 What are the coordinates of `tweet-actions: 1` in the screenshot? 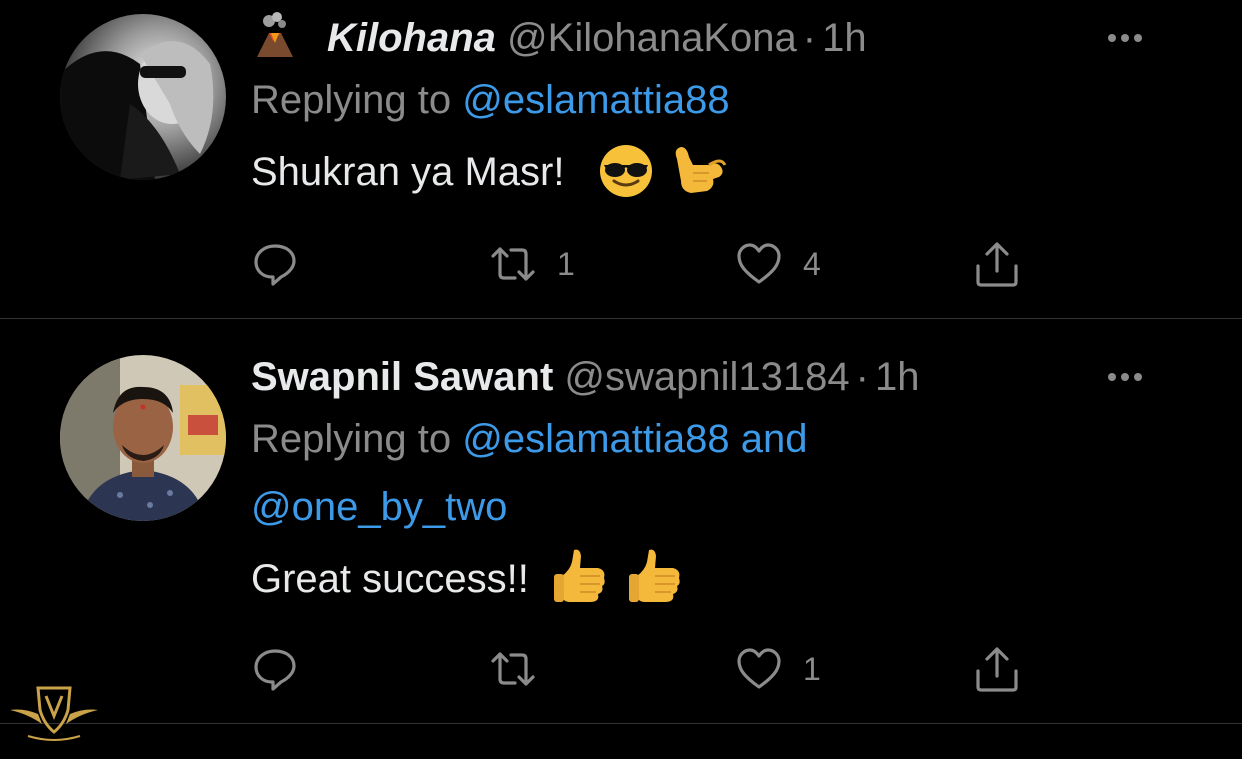 It's located at (646, 669).